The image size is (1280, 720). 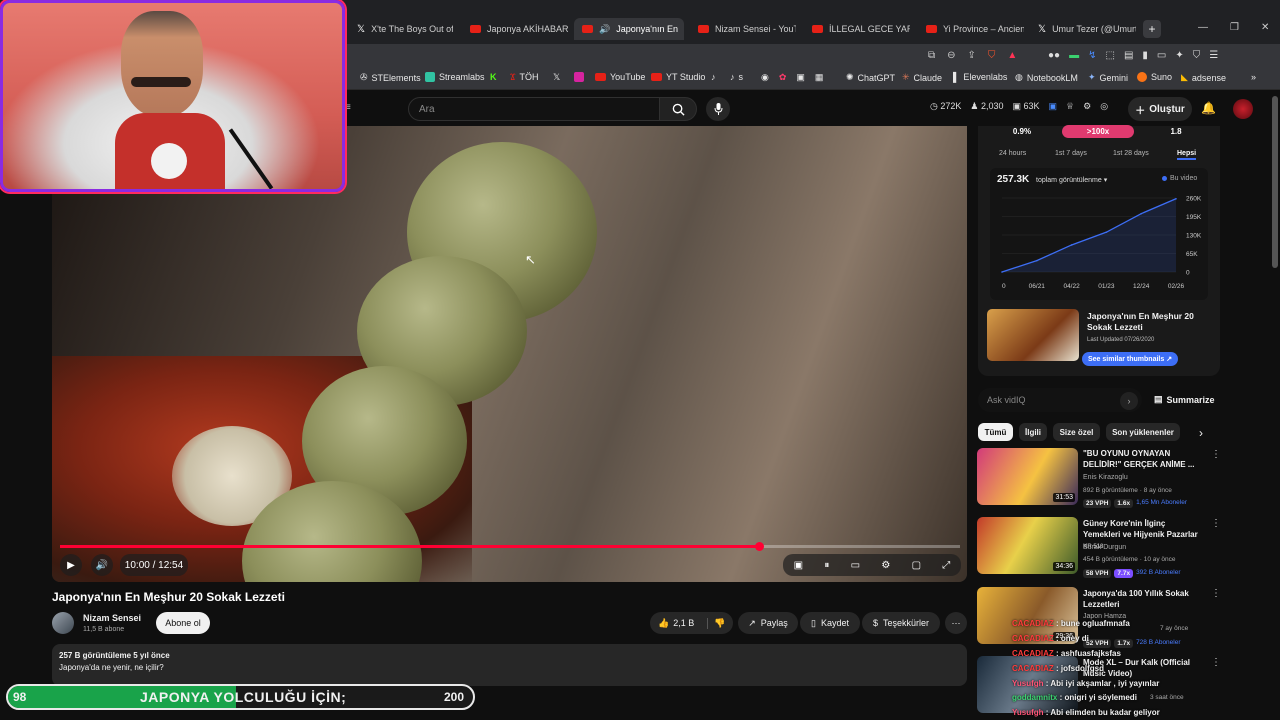 I want to click on save-button: ▯ Kaydet, so click(x=830, y=623).